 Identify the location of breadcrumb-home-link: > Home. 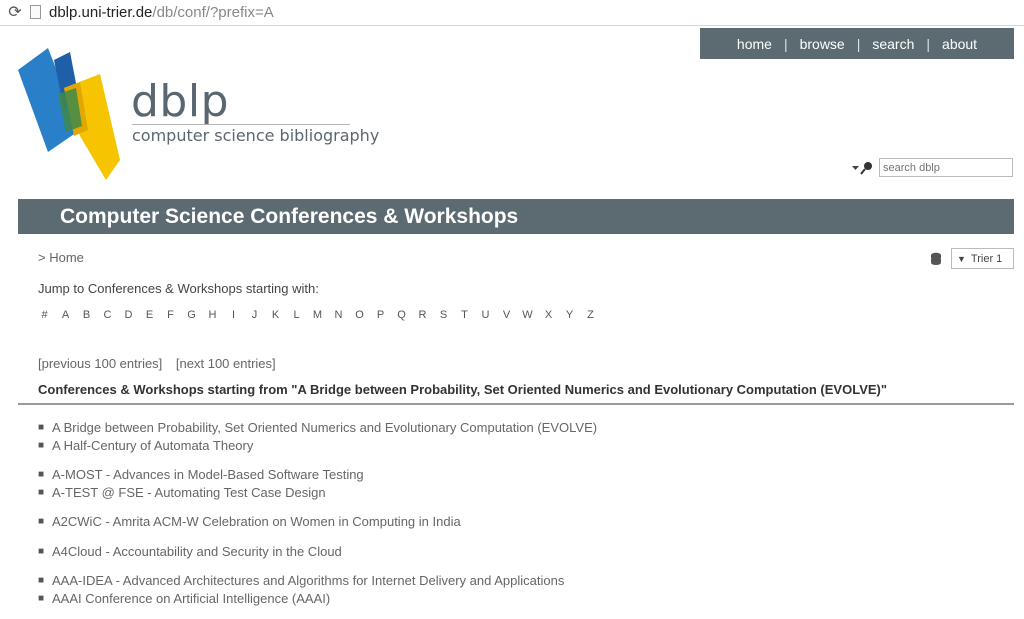
(61, 257).